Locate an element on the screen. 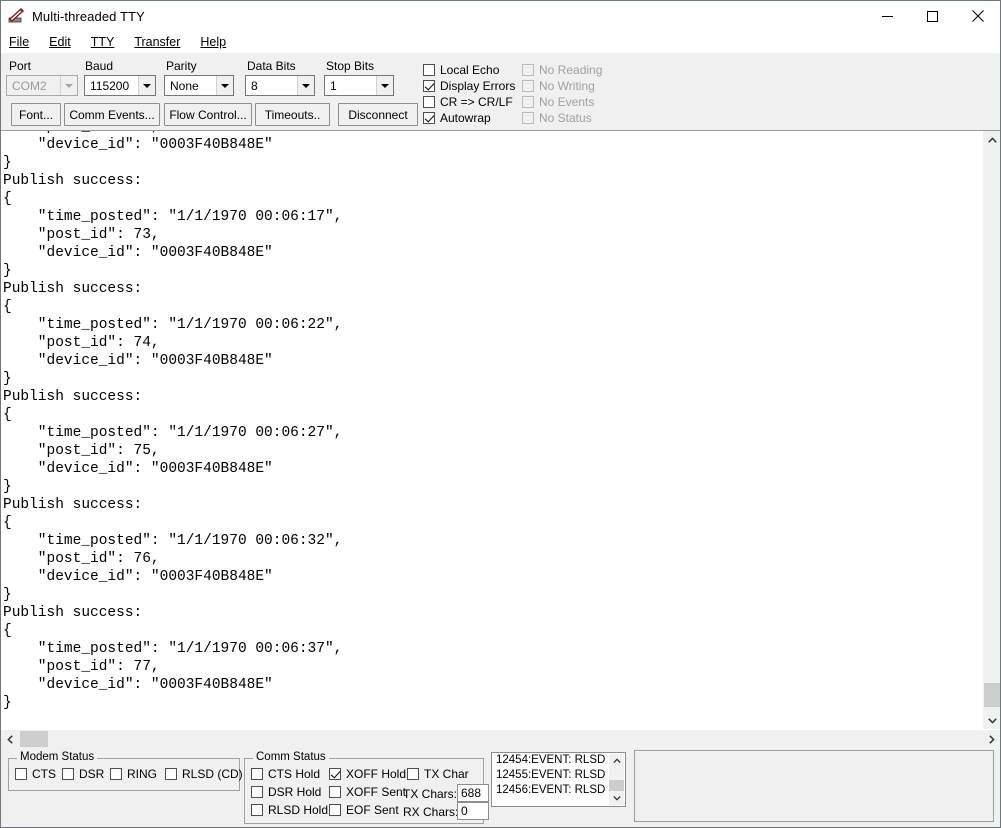  terminal-horizontal-scrollbar is located at coordinates (500, 738).